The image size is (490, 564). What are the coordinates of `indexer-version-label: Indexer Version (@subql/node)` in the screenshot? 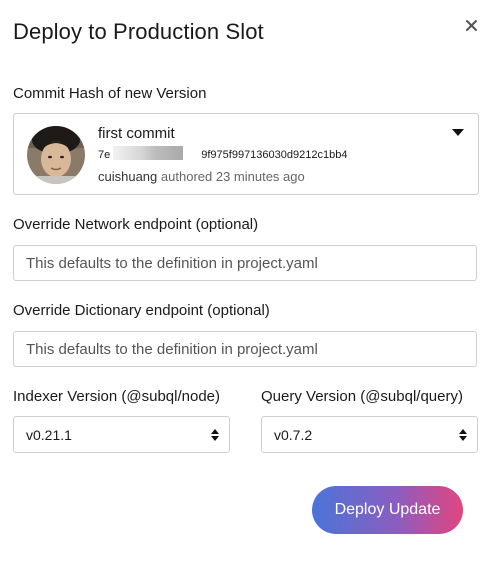 It's located at (117, 396).